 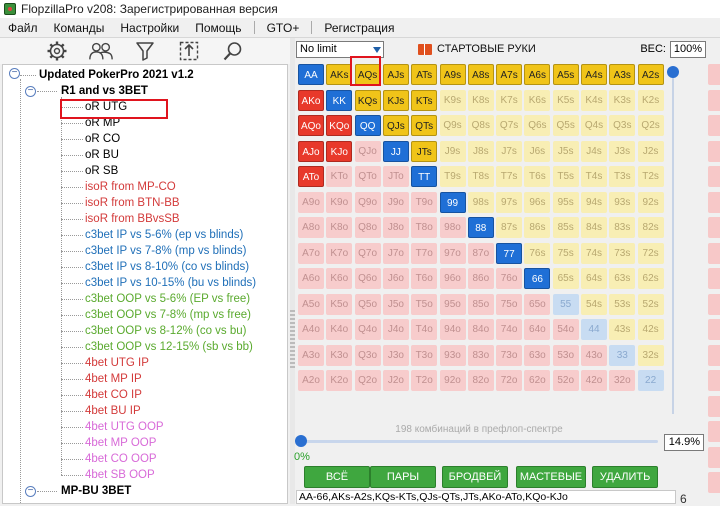 I want to click on hand-cell-a3s: A3s, so click(x=622, y=74).